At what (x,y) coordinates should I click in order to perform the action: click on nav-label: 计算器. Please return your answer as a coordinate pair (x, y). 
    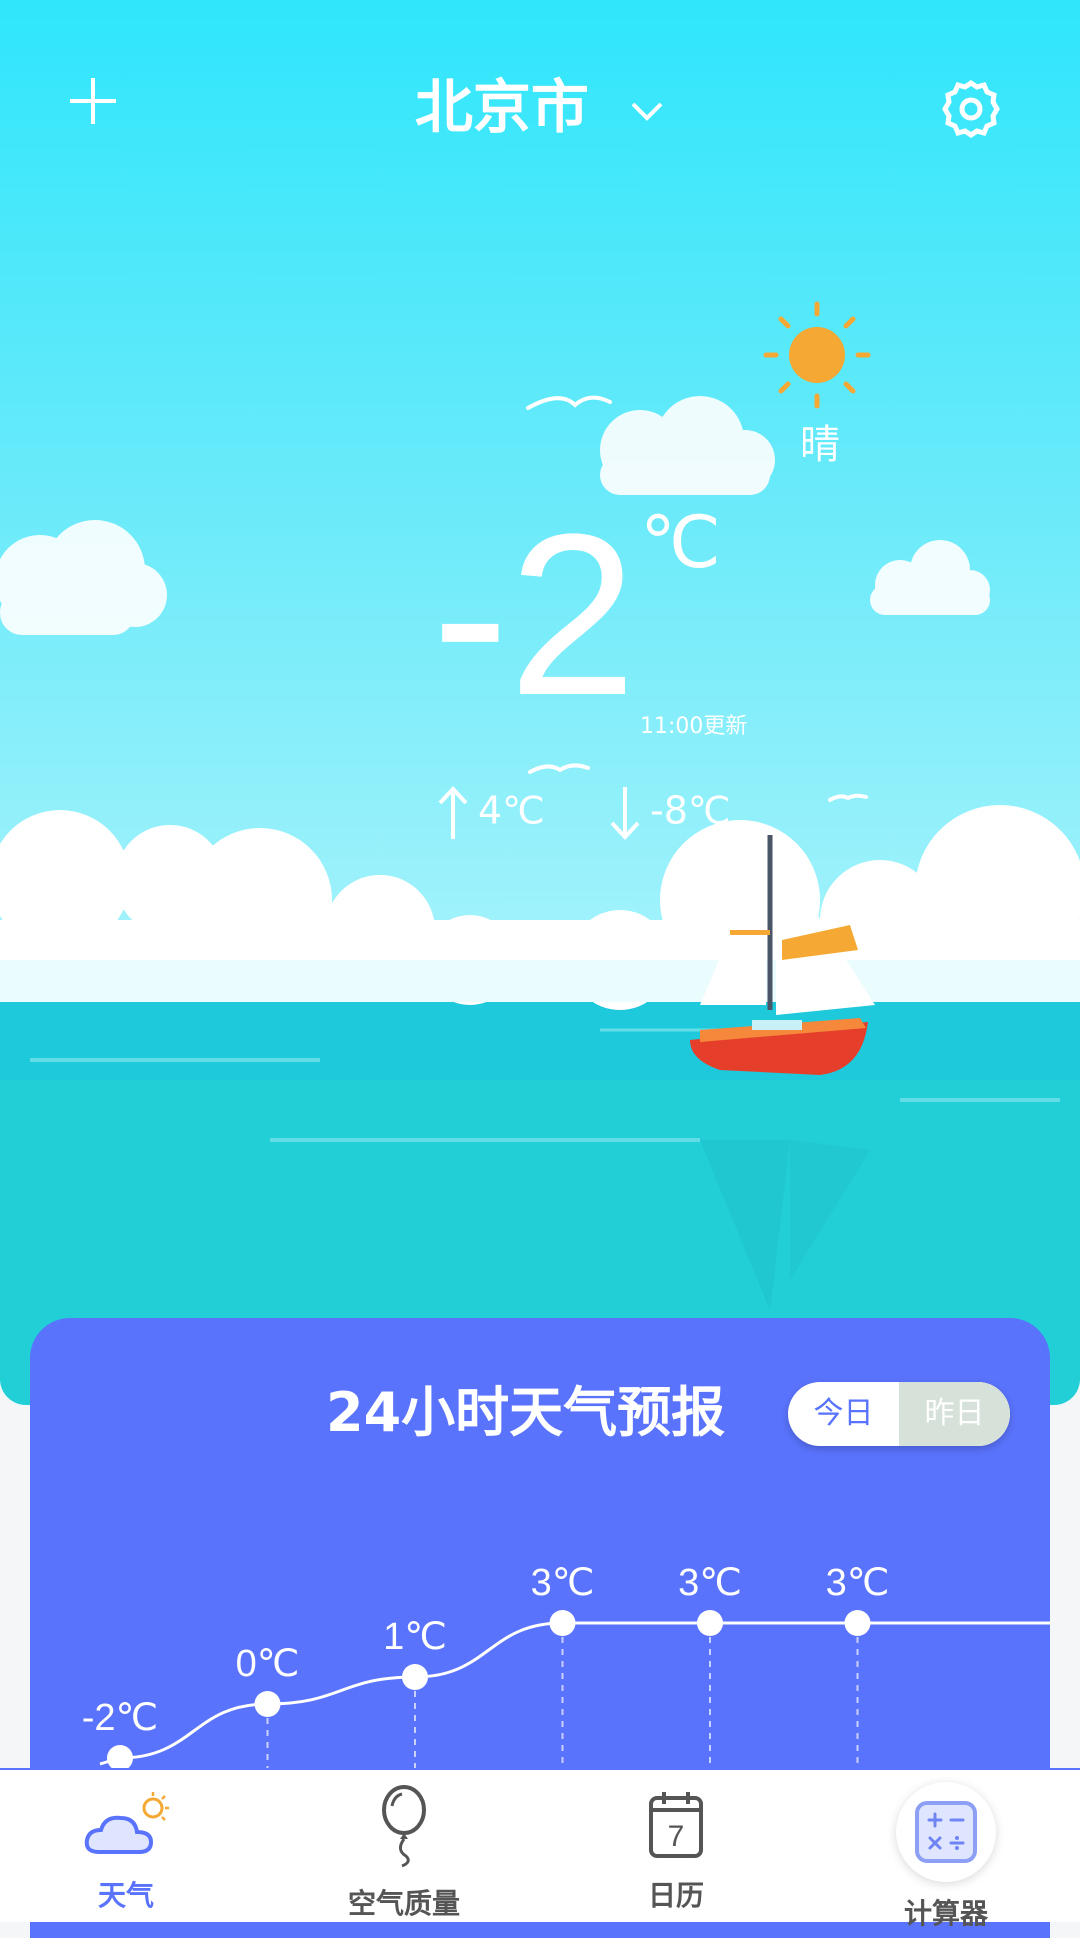
    Looking at the image, I should click on (945, 1913).